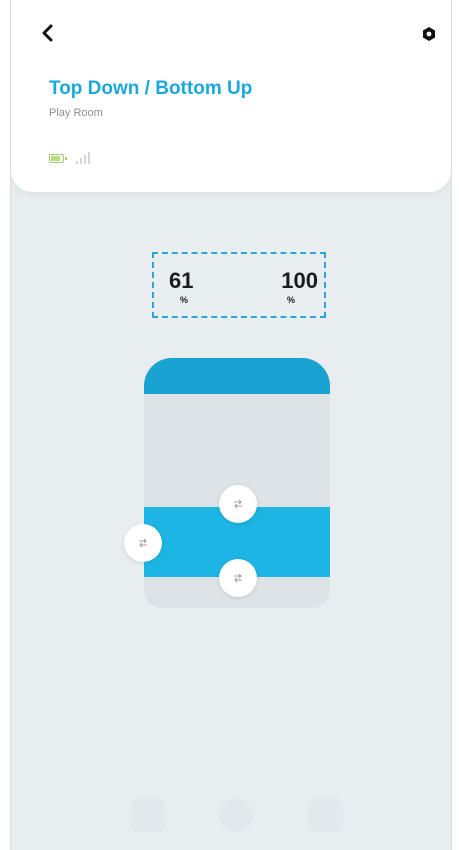  I want to click on preset-bar, so click(237, 818).